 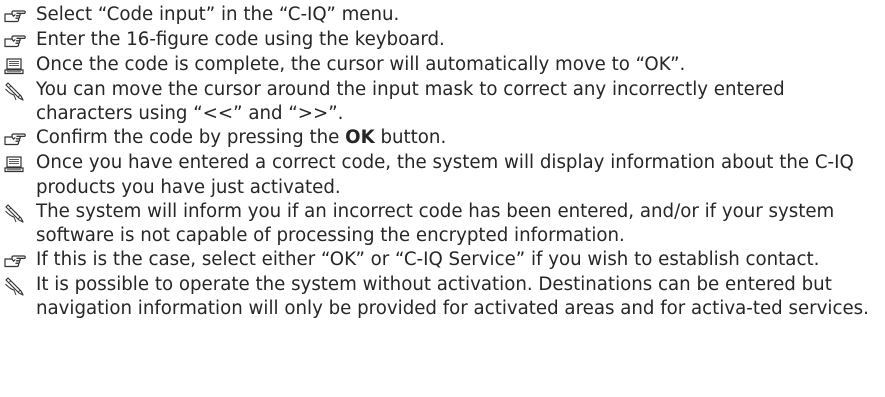 I want to click on text-run: button., so click(x=410, y=138).